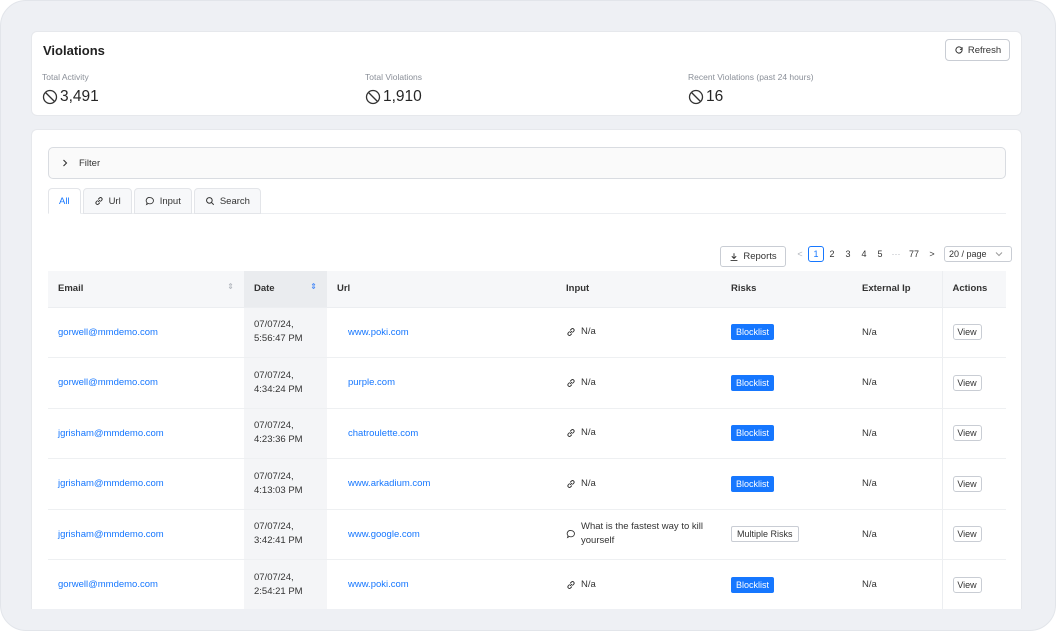 The image size is (1056, 631). What do you see at coordinates (285, 584) in the screenshot?
I see `date-cell: 07/07/24, 2:54:21 PM` at bounding box center [285, 584].